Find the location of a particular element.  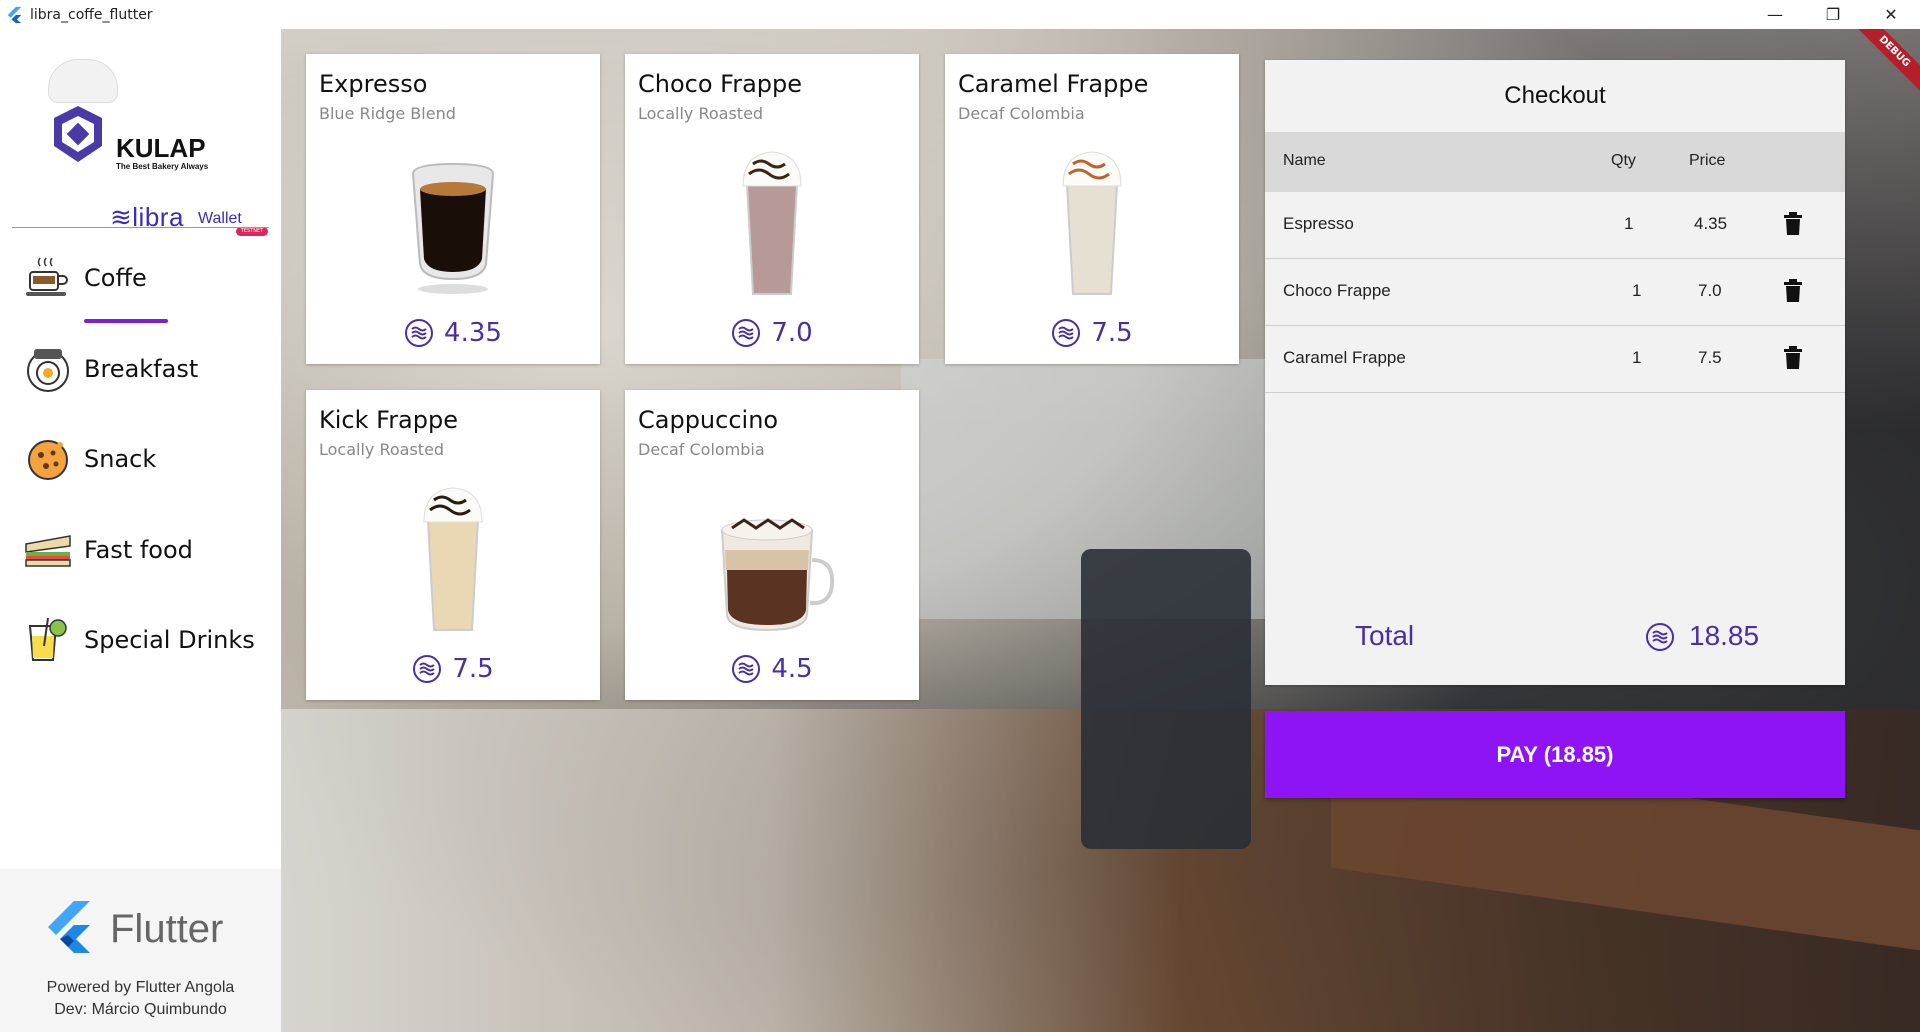

chef-hat-icon is located at coordinates (83, 81).